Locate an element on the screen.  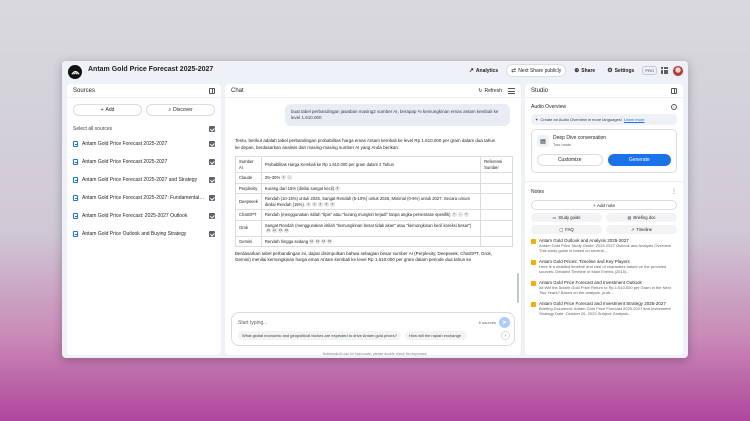
discover-button: ⌕ Discover is located at coordinates (180, 110).